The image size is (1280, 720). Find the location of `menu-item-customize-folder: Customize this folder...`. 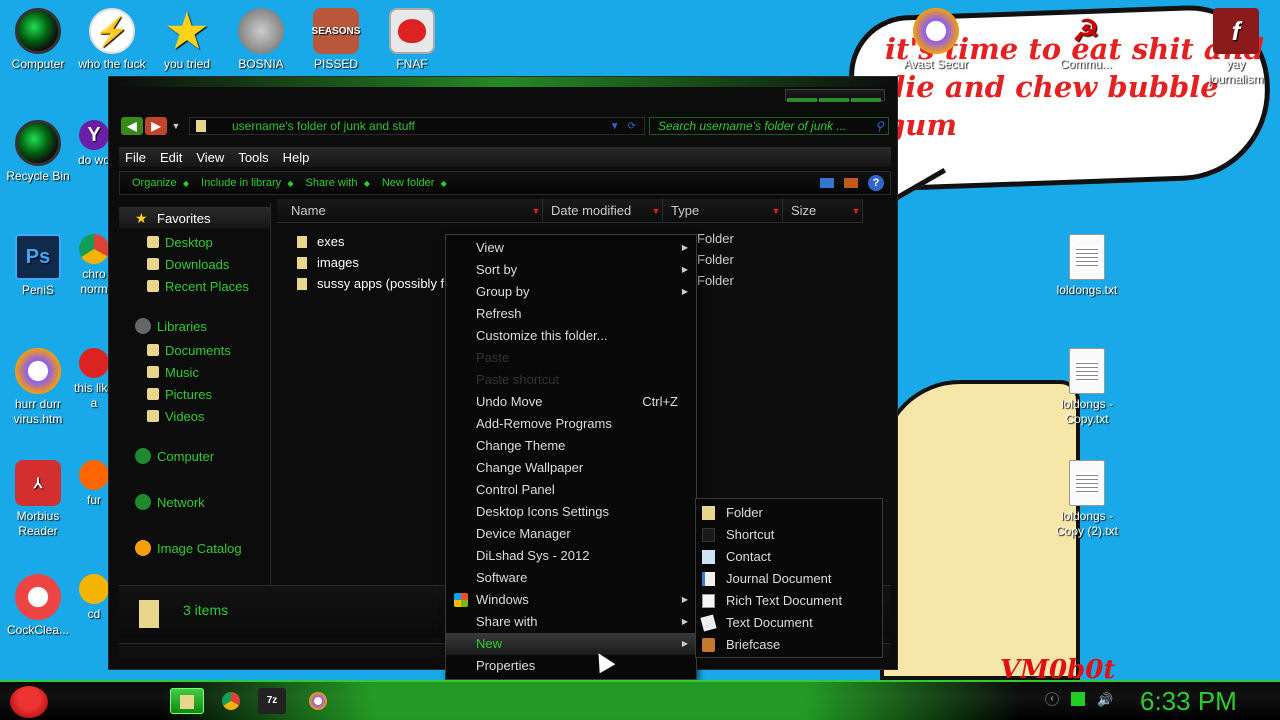

menu-item-customize-folder: Customize this folder... is located at coordinates (571, 336).